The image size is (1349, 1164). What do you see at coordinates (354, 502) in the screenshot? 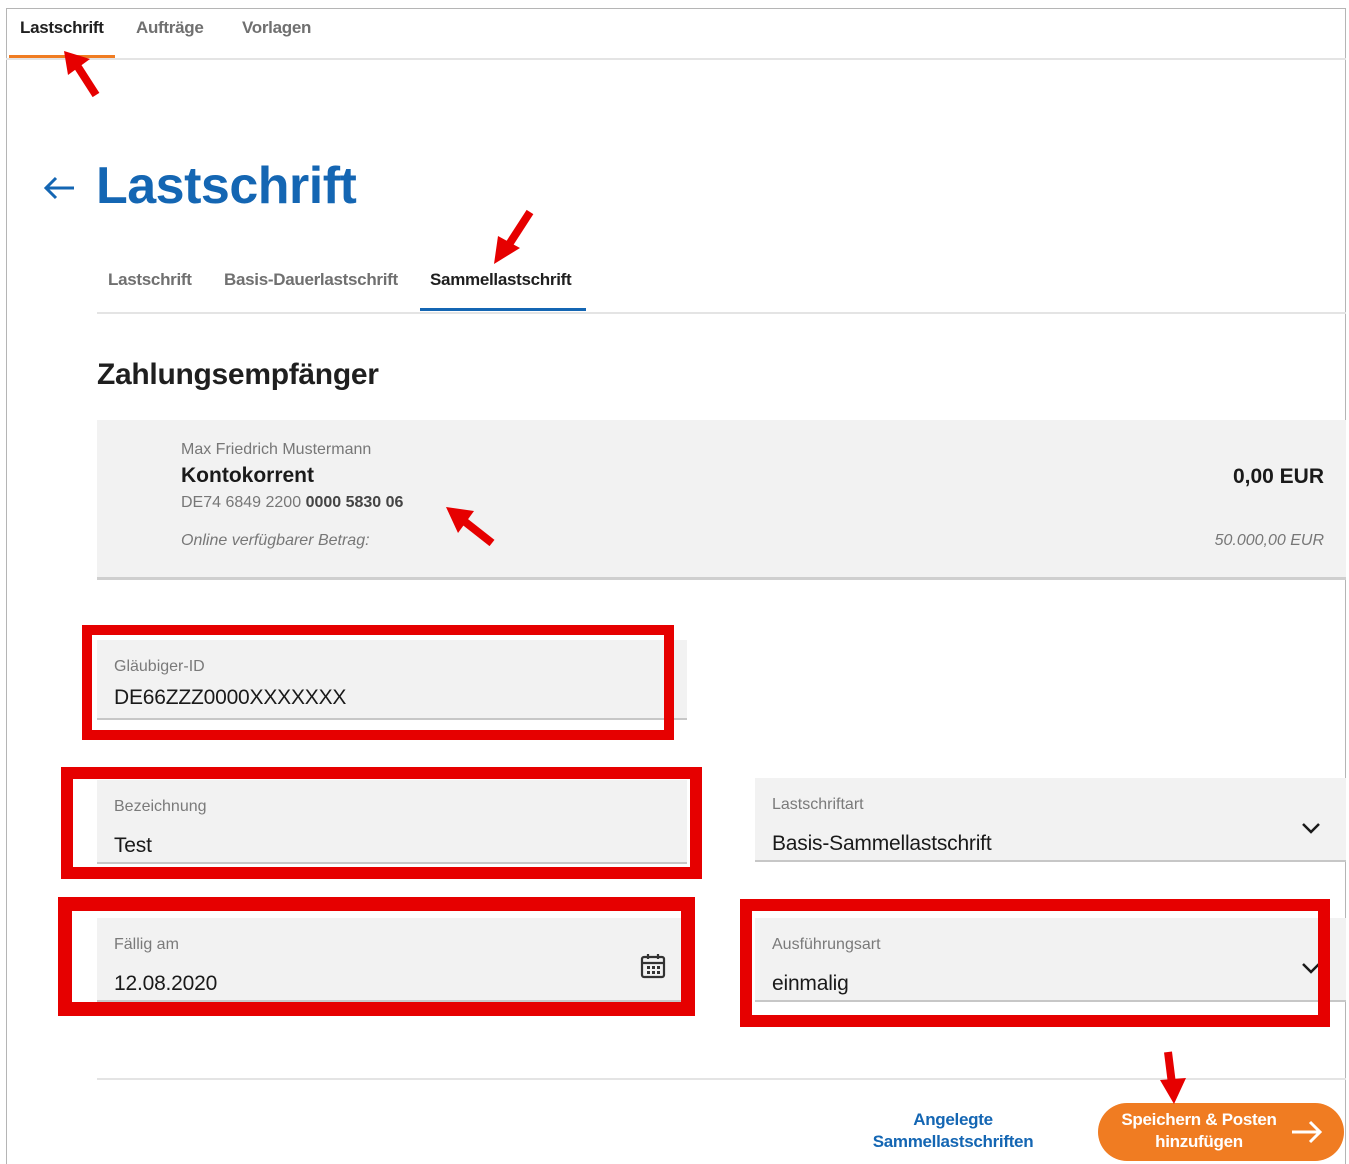
I see `iban-suffix: 0000 5830 06` at bounding box center [354, 502].